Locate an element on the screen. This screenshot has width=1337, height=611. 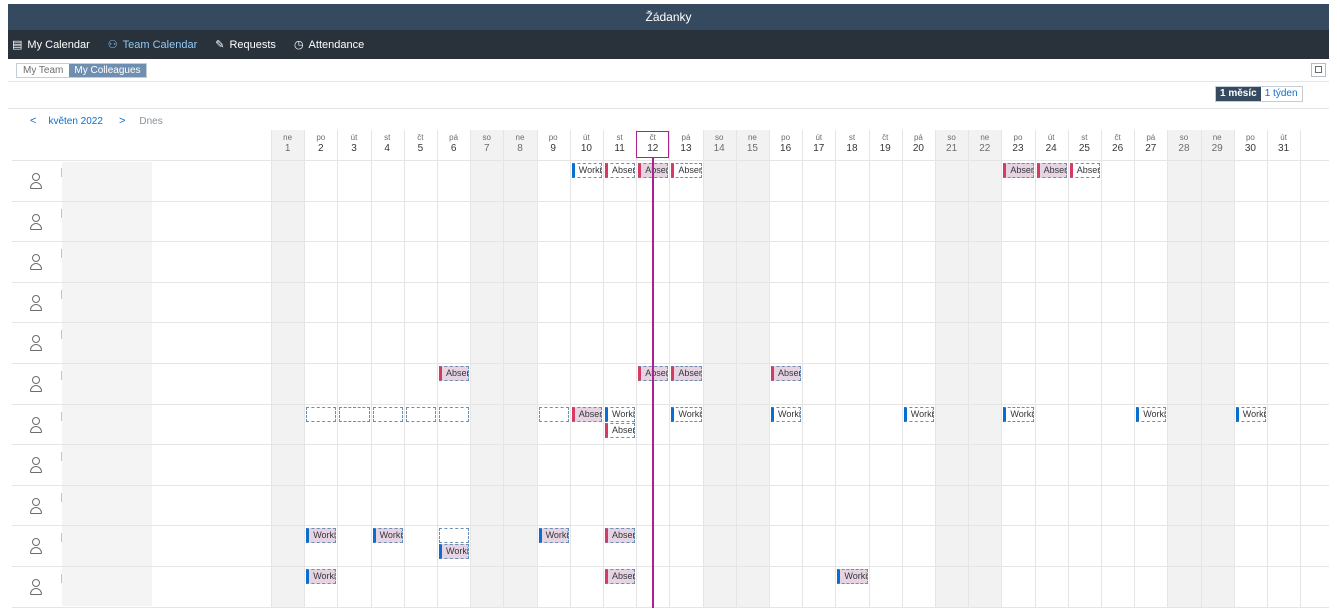
today-line is located at coordinates (652, 383).